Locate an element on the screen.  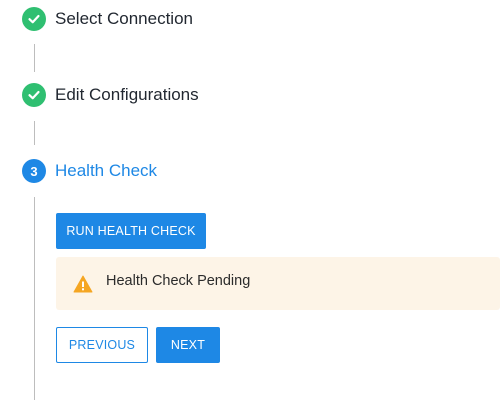
step-health-check: 3 Health Check is located at coordinates (89, 171).